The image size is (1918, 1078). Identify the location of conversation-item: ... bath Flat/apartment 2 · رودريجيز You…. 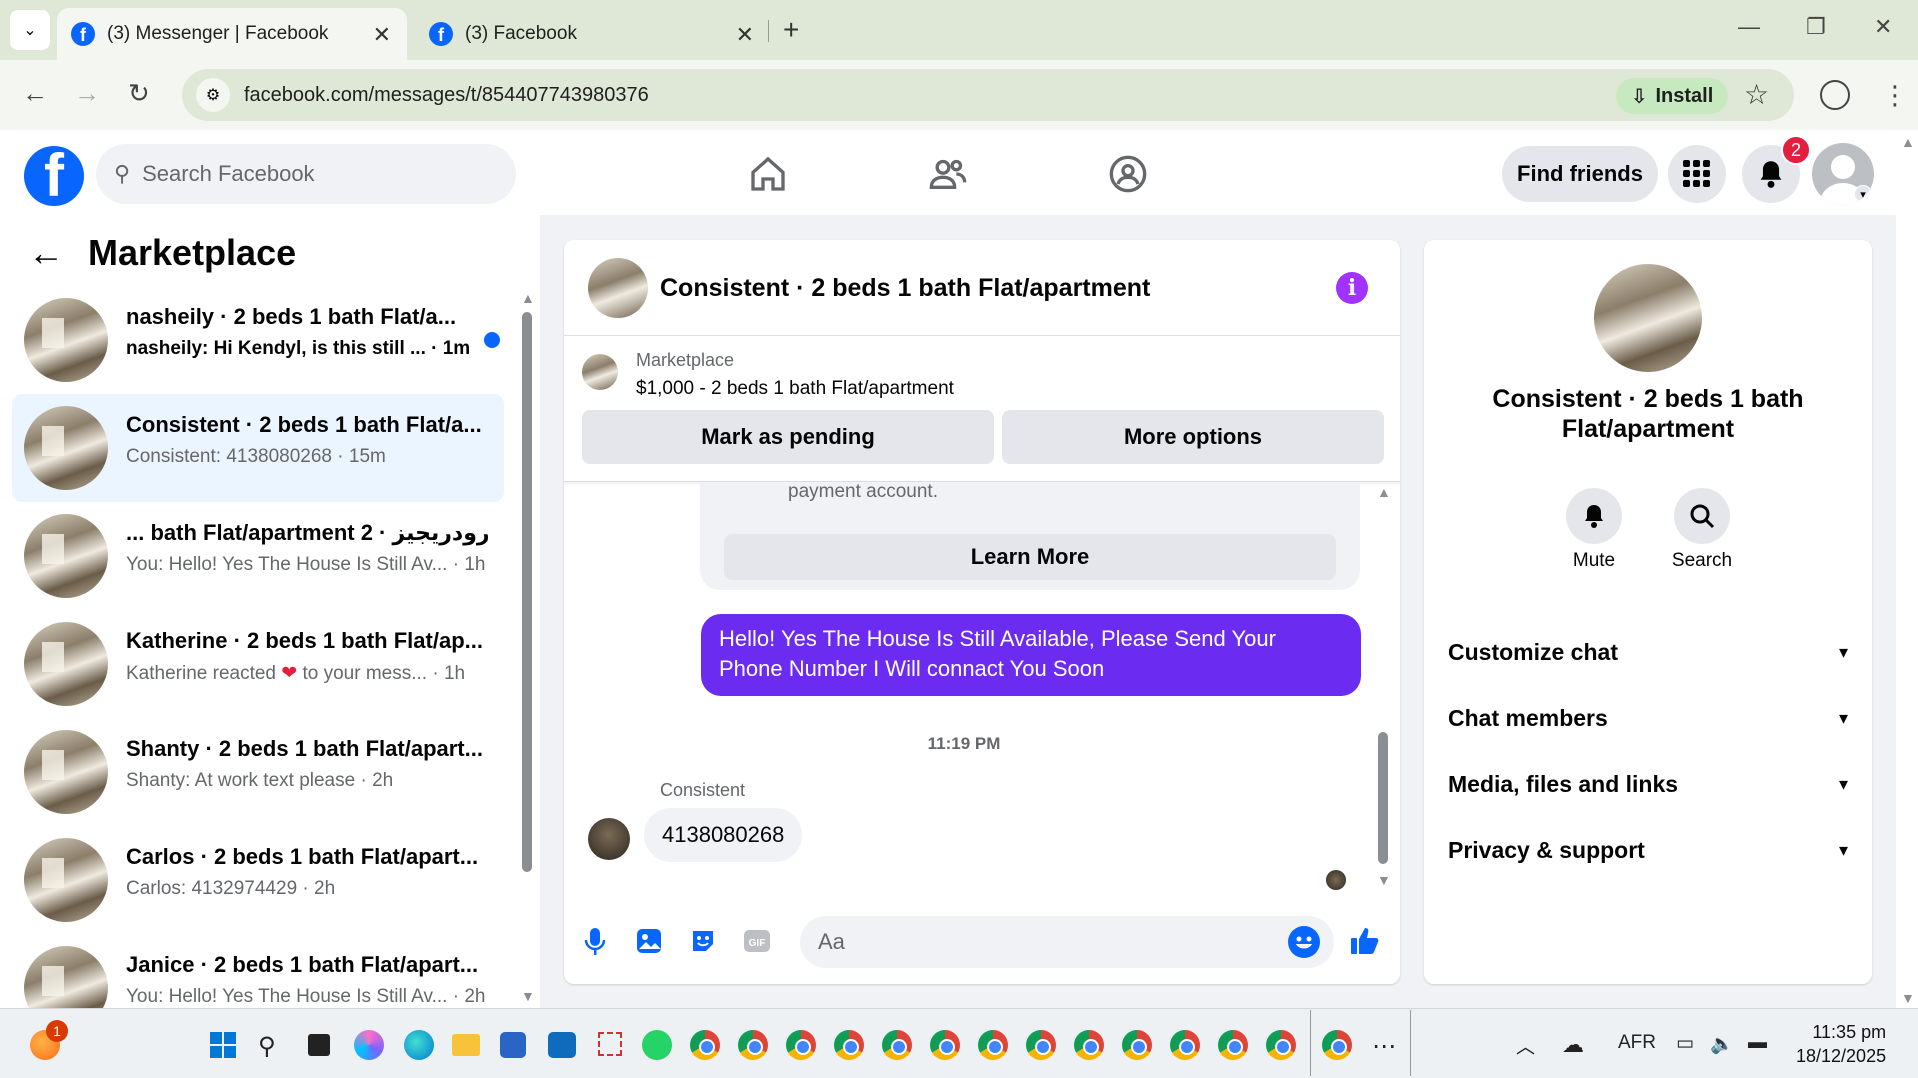
(258, 556).